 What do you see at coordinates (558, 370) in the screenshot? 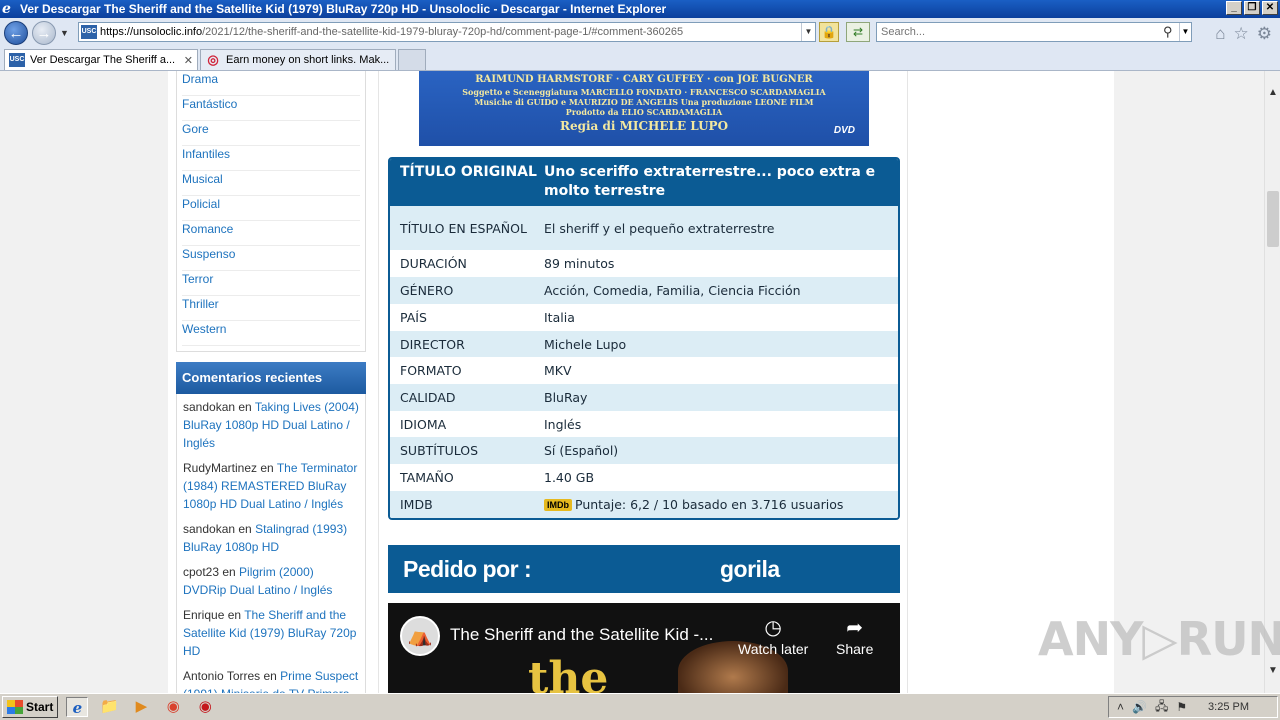
I see `info-value: MKV` at bounding box center [558, 370].